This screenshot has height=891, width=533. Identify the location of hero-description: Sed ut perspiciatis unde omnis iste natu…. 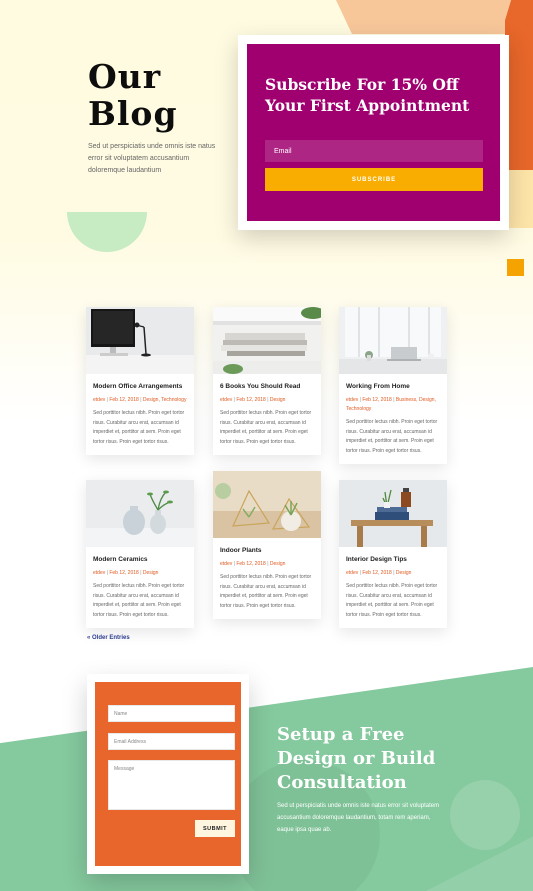
(152, 158).